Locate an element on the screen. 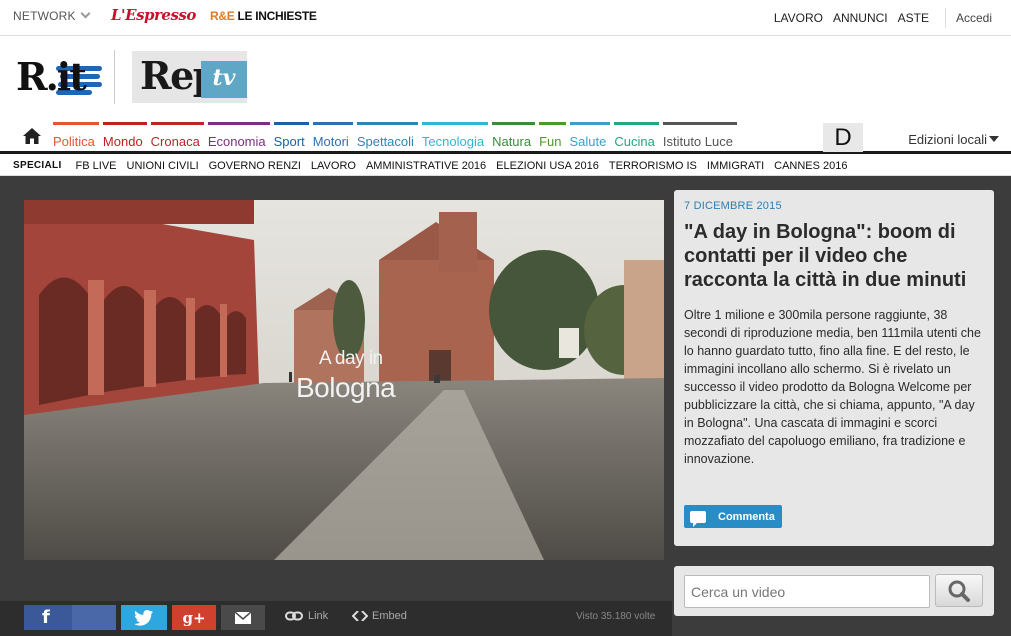 The height and width of the screenshot is (636, 1011). speciali-label: SPECIALI is located at coordinates (37, 165).